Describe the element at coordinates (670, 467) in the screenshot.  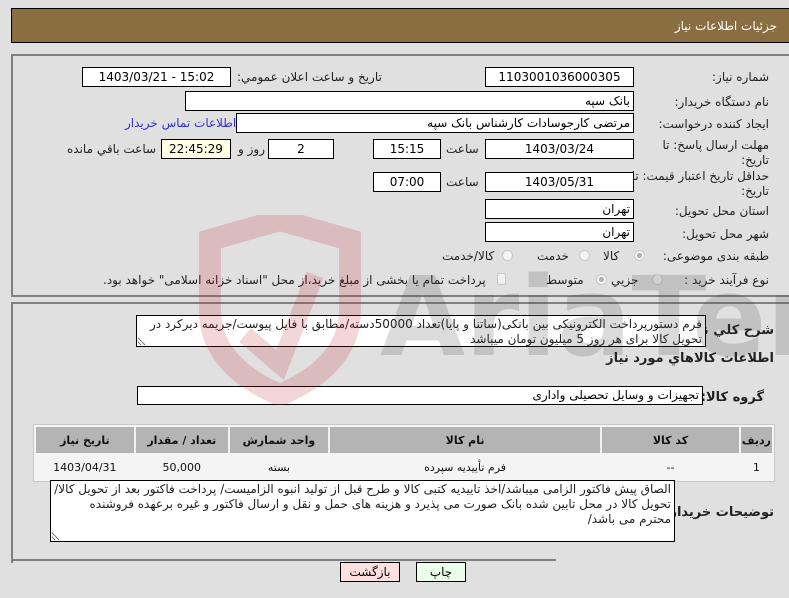
I see `cell-goods-code: --` at that location.